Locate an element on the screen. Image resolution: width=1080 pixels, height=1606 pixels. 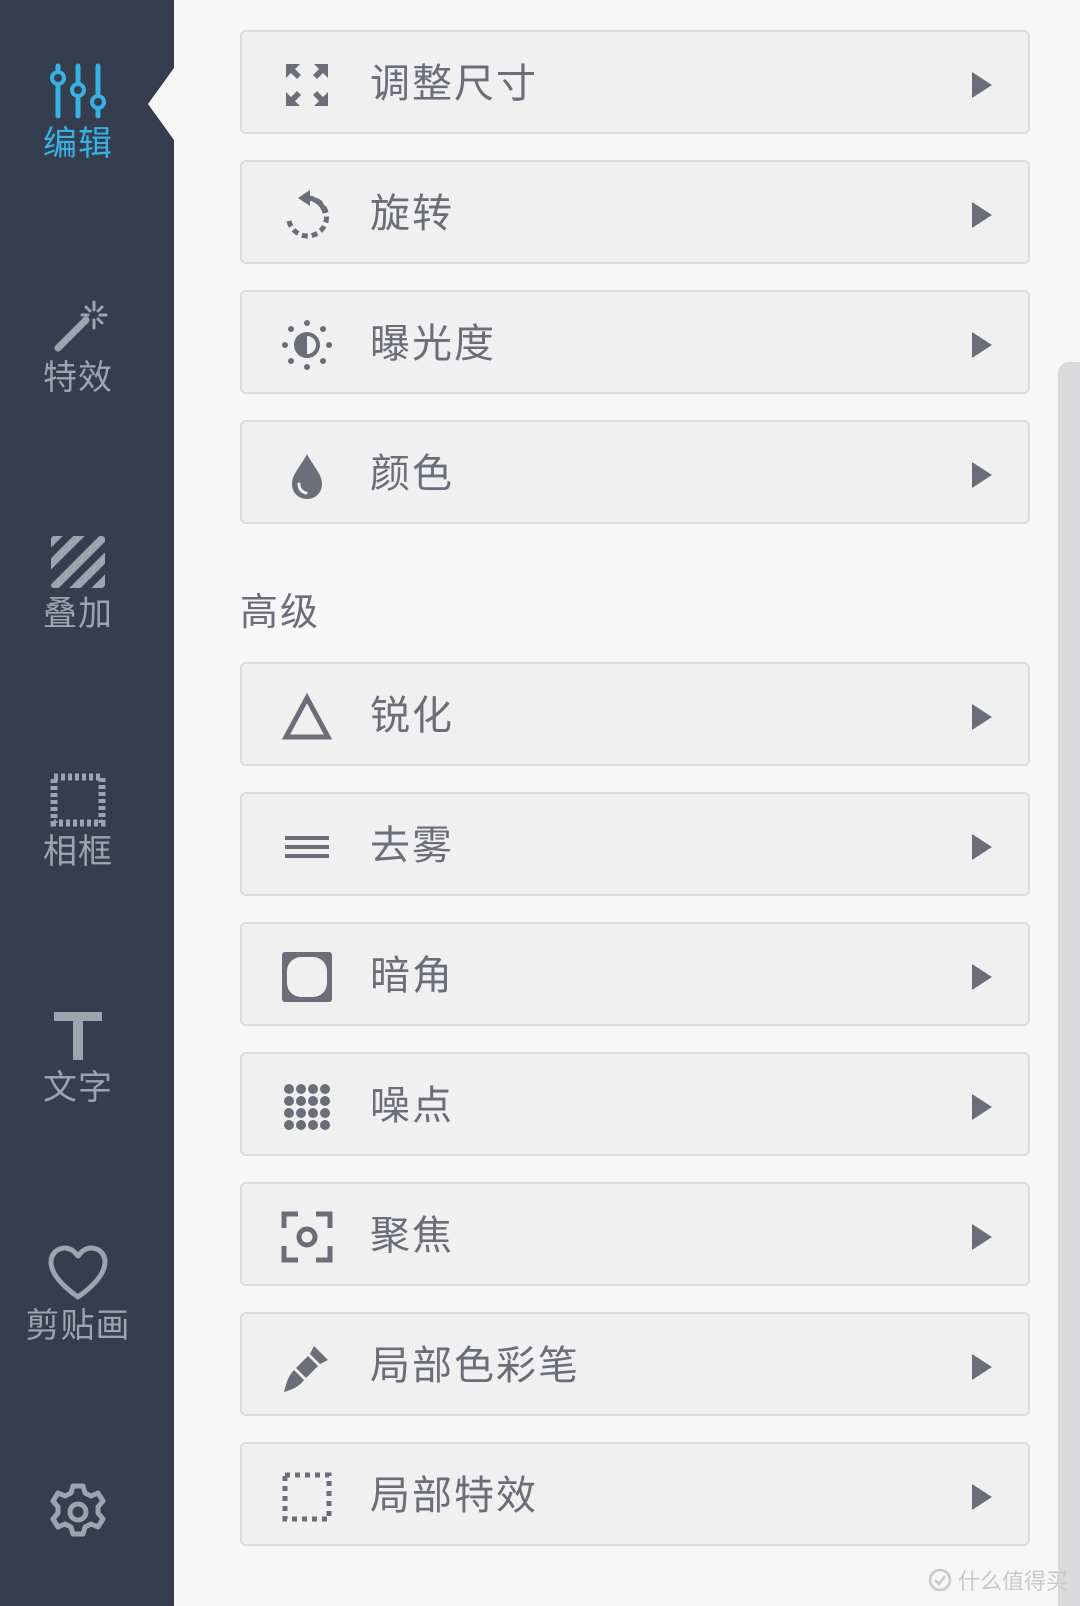
sidebar-item-edit: 编辑 is located at coordinates (78, 113).